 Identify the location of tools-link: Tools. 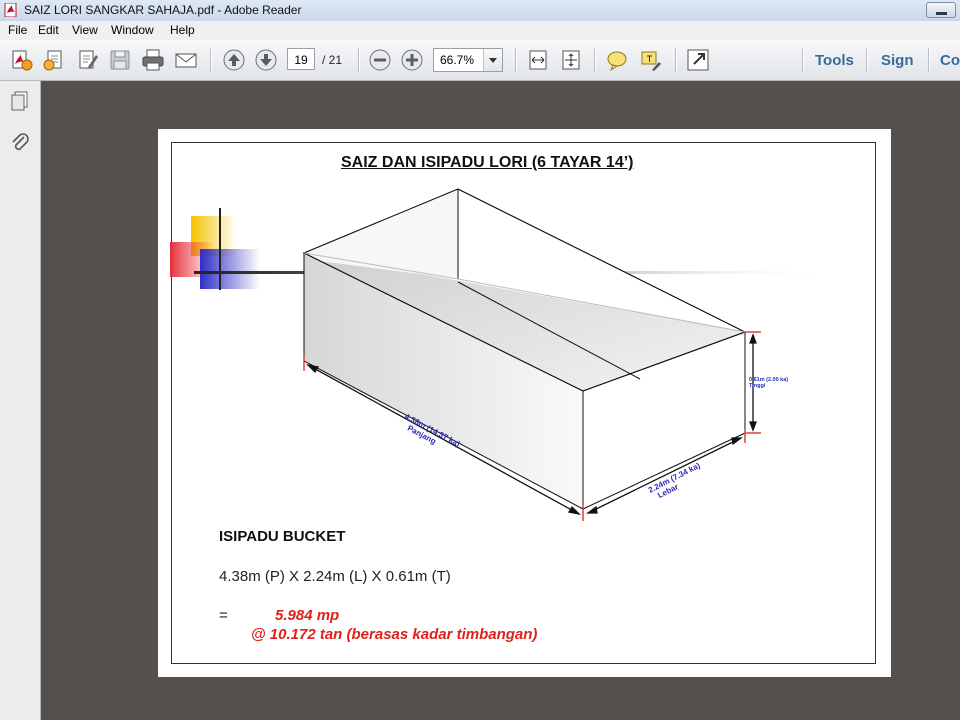
(834, 60).